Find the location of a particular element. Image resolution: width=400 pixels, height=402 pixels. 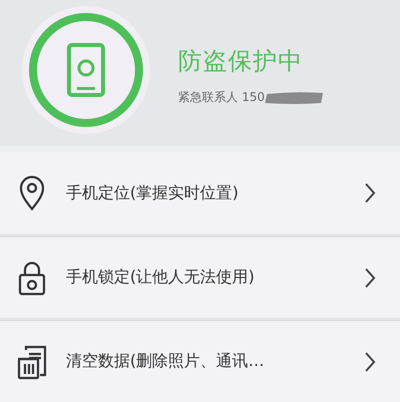

menu-label: 手机定位(掌握实时位置) is located at coordinates (153, 193).